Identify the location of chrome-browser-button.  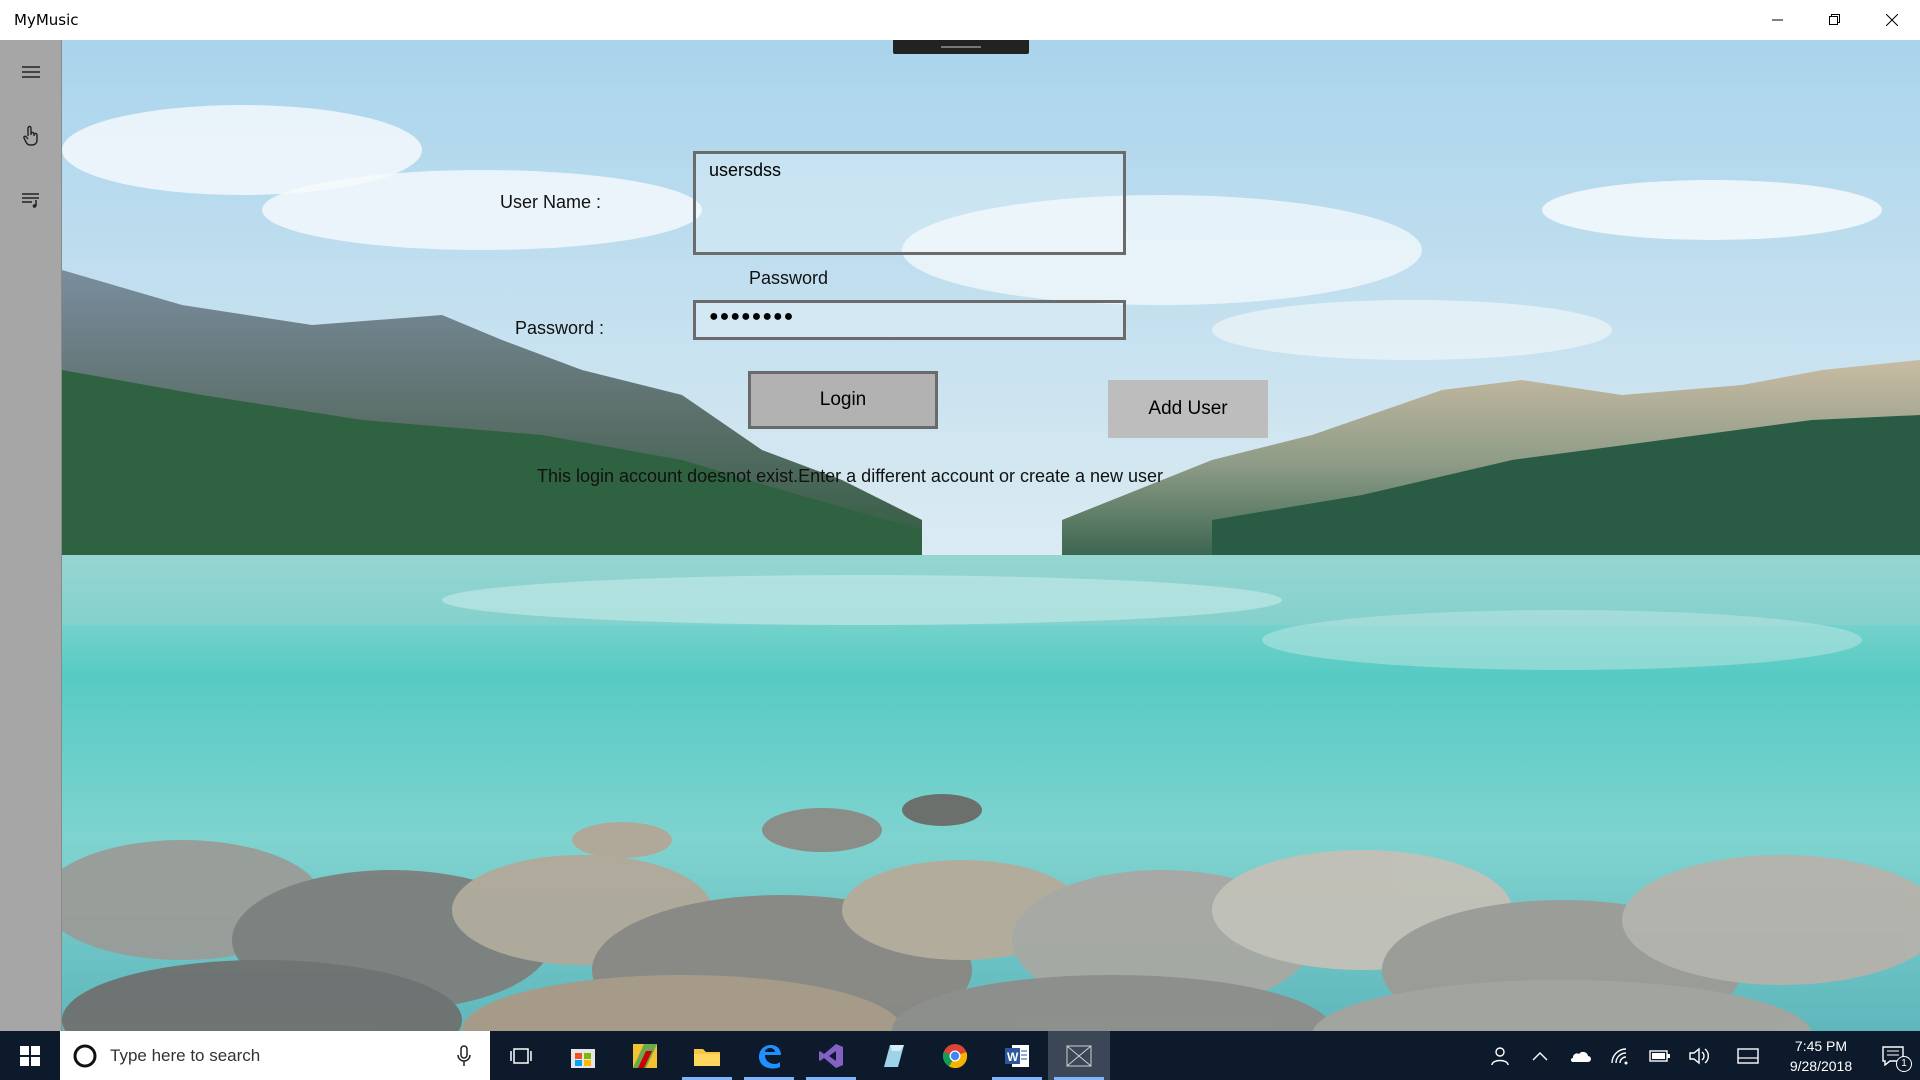
(955, 1055).